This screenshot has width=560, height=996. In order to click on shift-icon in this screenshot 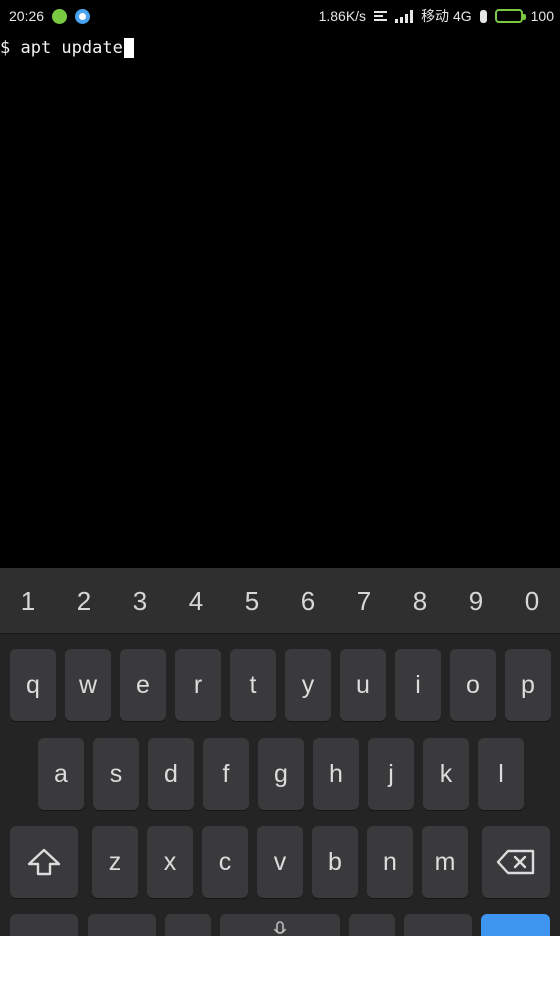, I will do `click(44, 862)`.